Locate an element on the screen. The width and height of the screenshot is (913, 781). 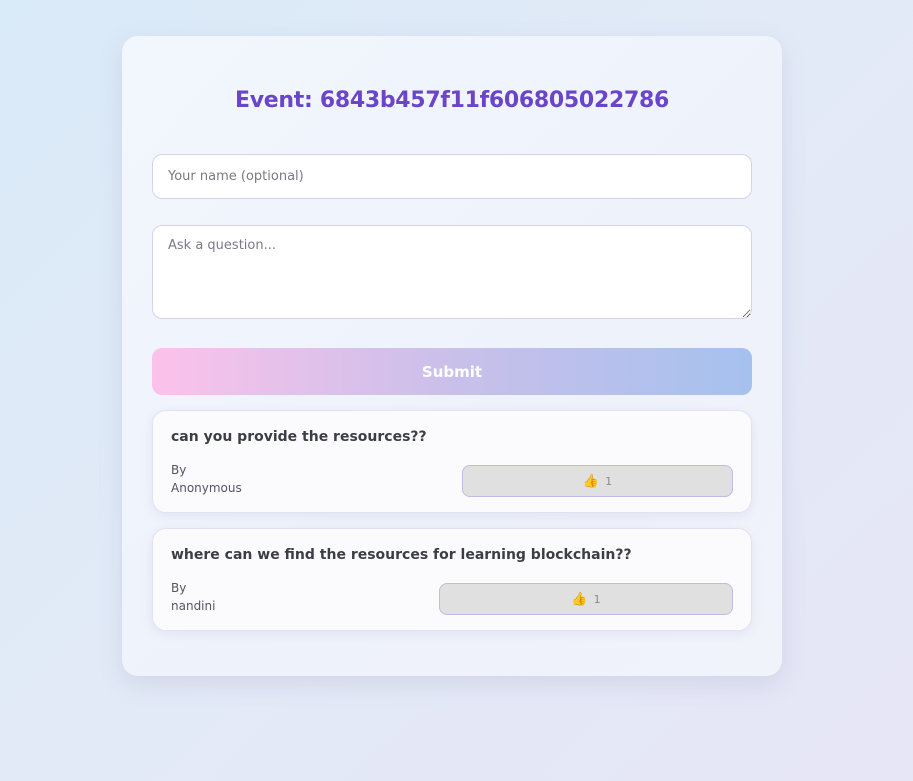
question-text: can you provide the resources?? is located at coordinates (299, 437).